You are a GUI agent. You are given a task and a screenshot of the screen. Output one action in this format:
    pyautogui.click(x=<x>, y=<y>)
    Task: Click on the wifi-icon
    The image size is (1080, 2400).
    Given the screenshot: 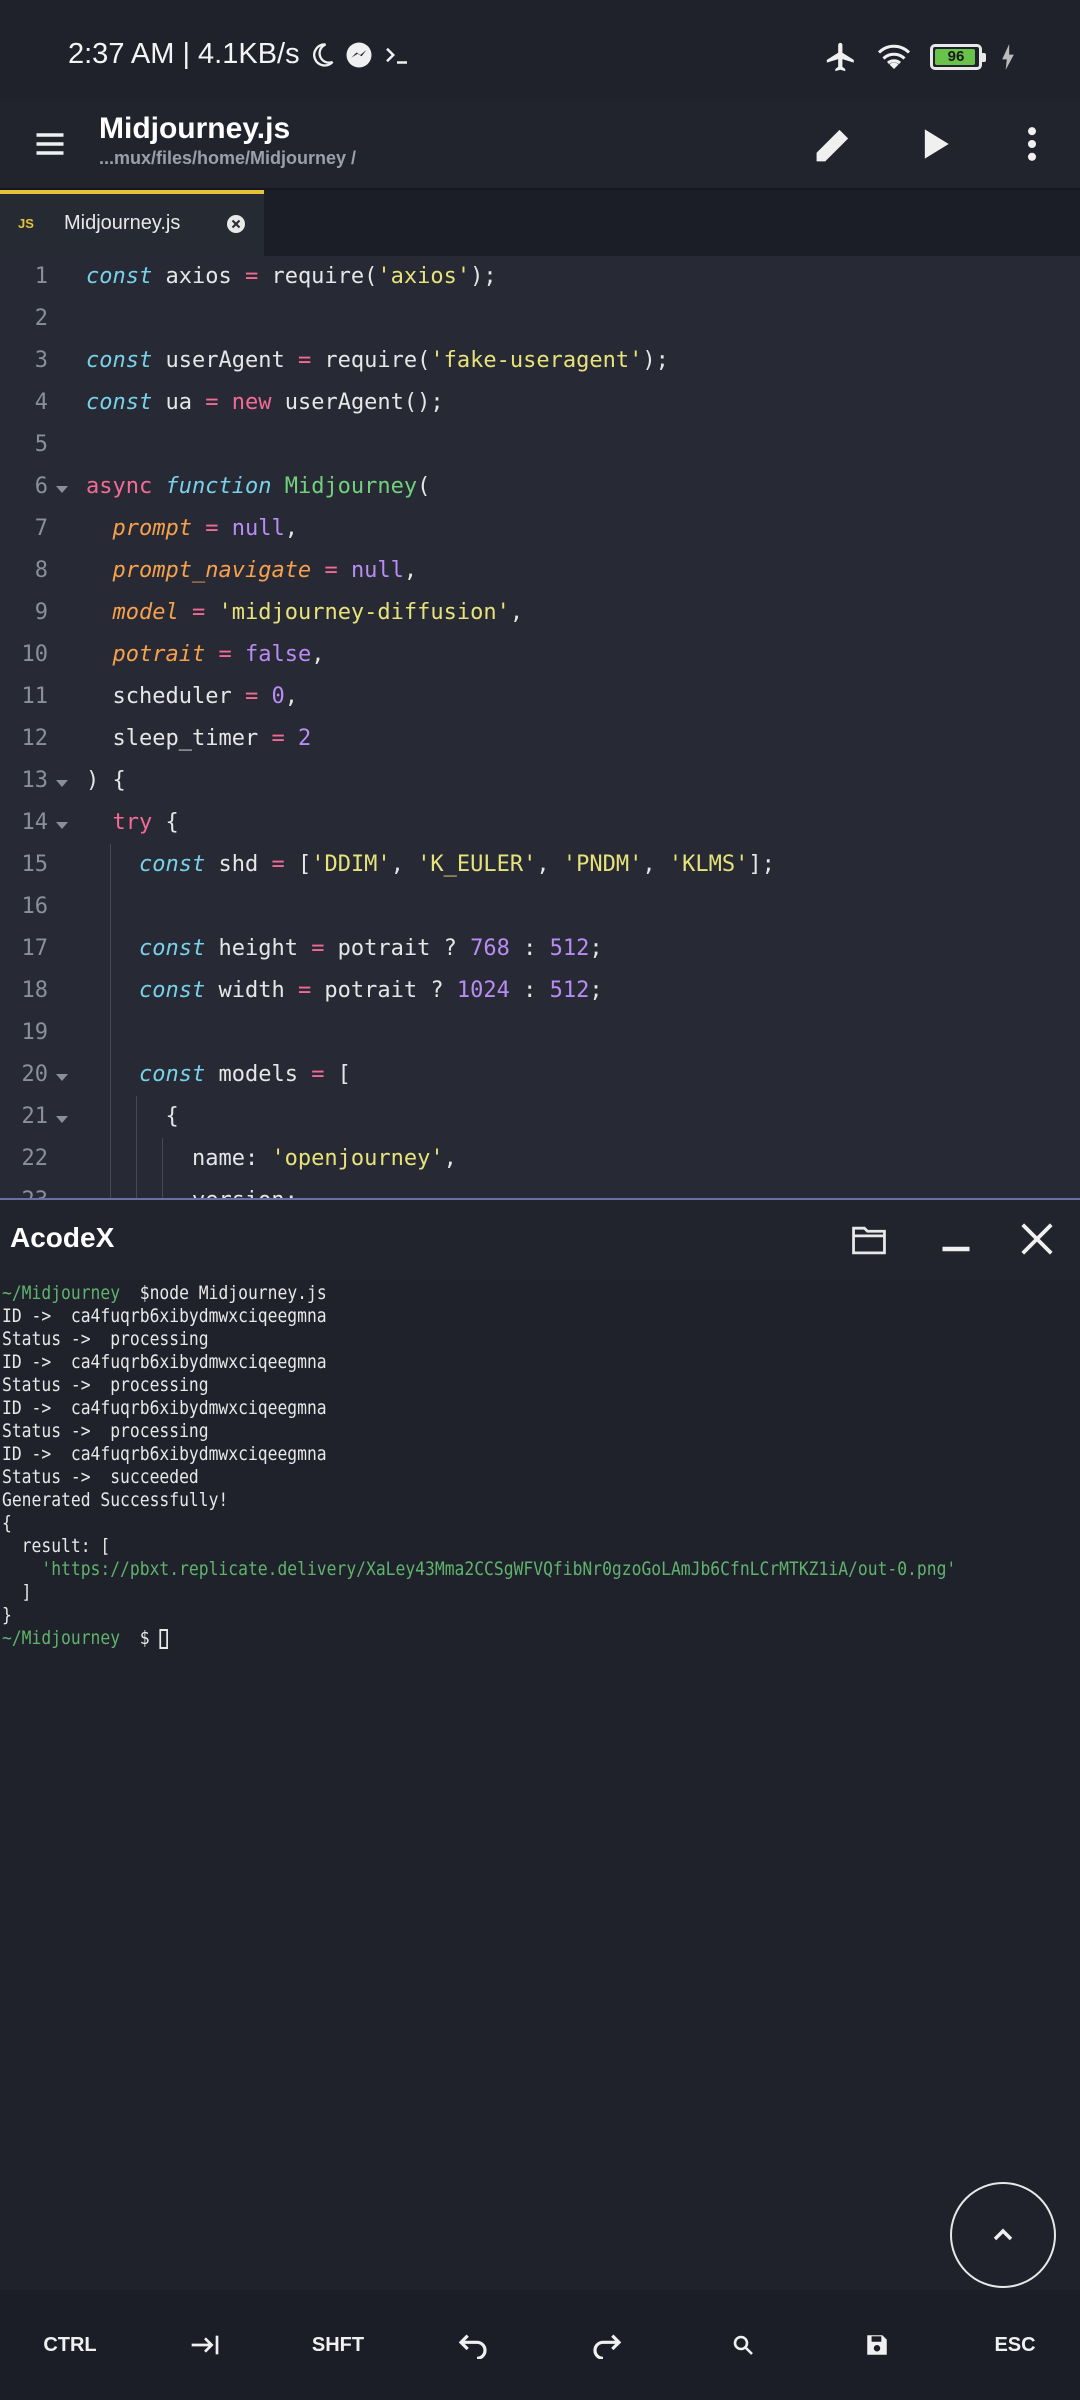 What is the action you would take?
    pyautogui.click(x=894, y=56)
    